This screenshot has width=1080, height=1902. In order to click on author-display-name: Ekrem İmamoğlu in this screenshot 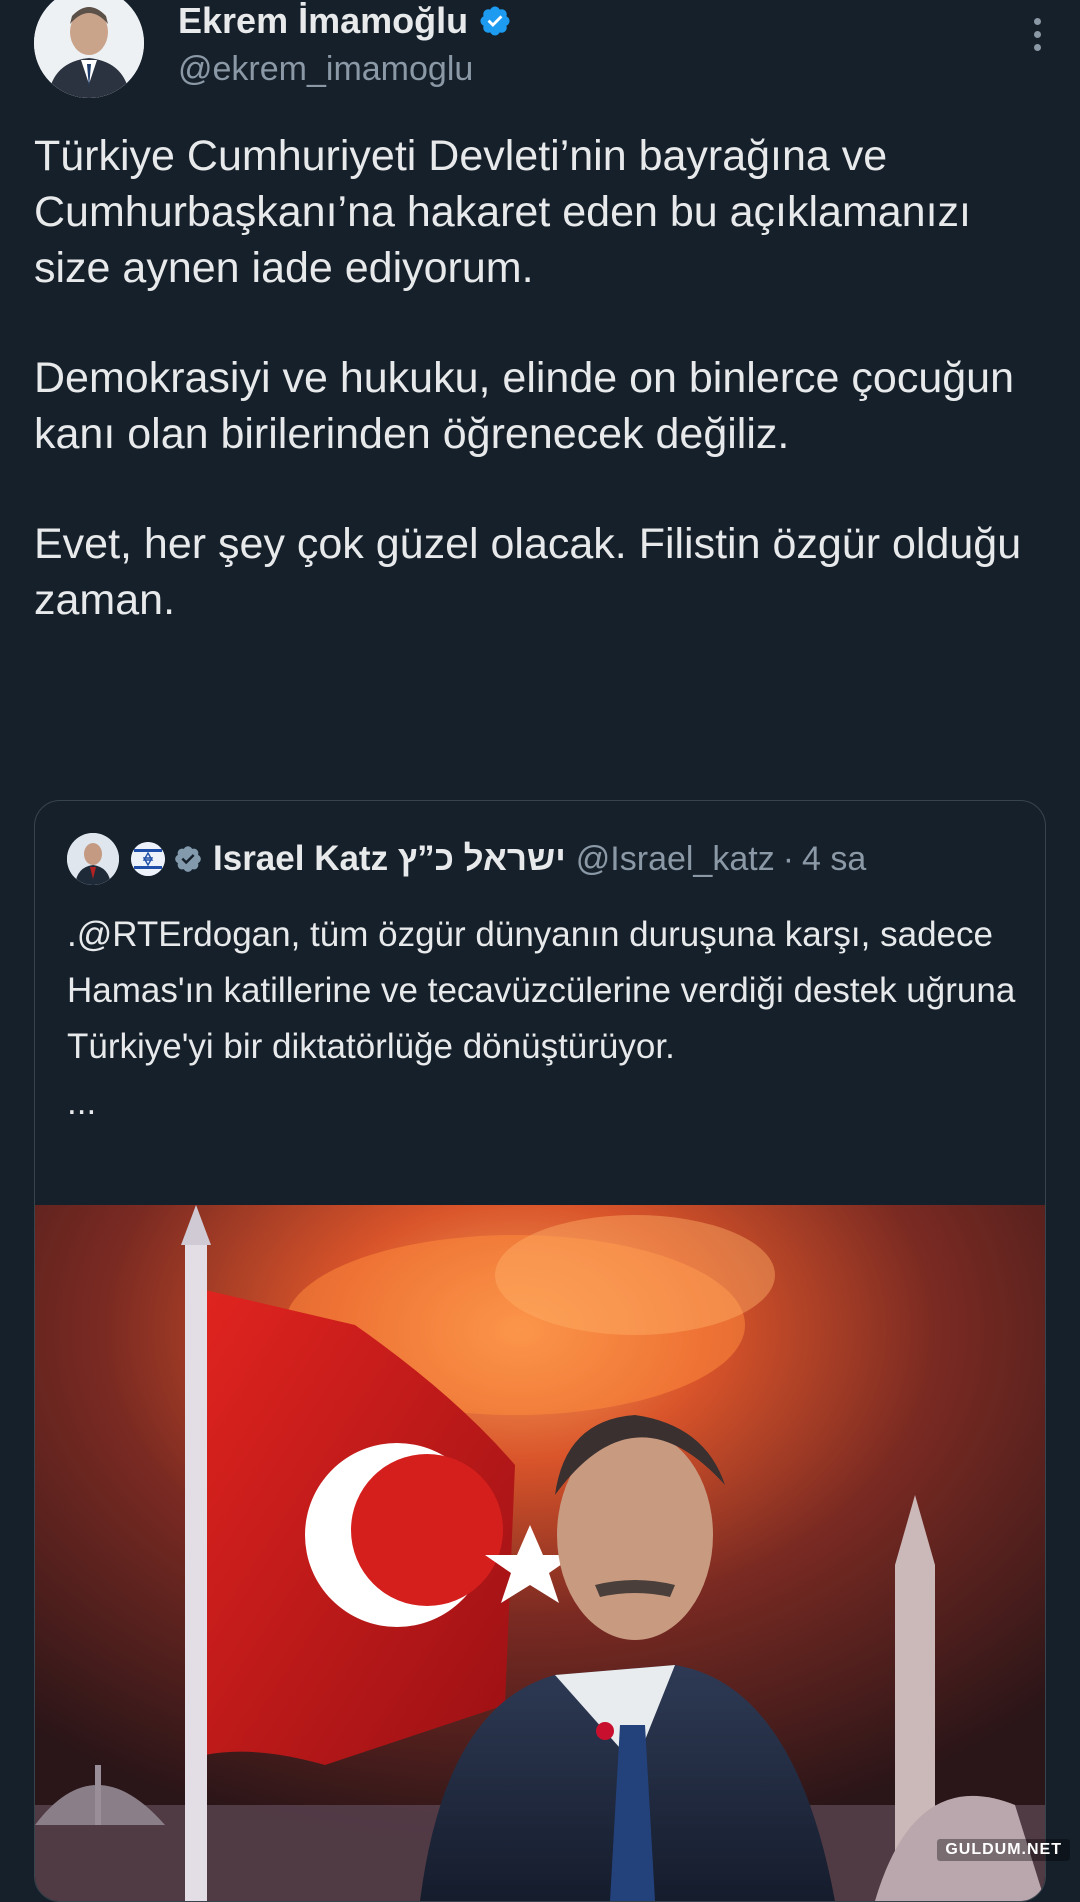, I will do `click(323, 21)`.